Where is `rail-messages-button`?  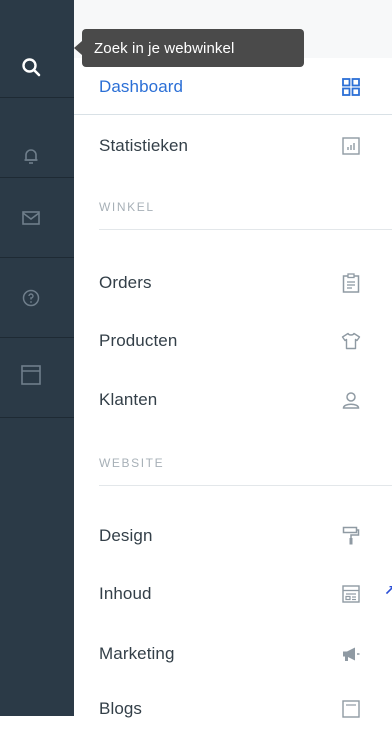 rail-messages-button is located at coordinates (37, 218).